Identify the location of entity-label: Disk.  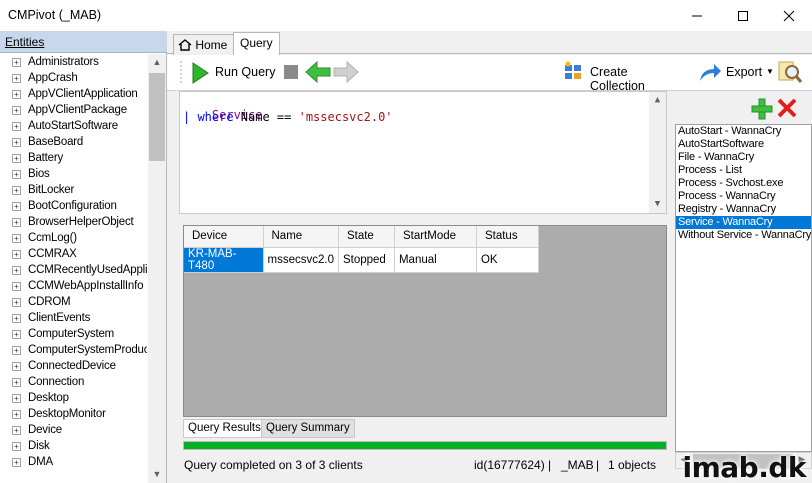
(39, 446).